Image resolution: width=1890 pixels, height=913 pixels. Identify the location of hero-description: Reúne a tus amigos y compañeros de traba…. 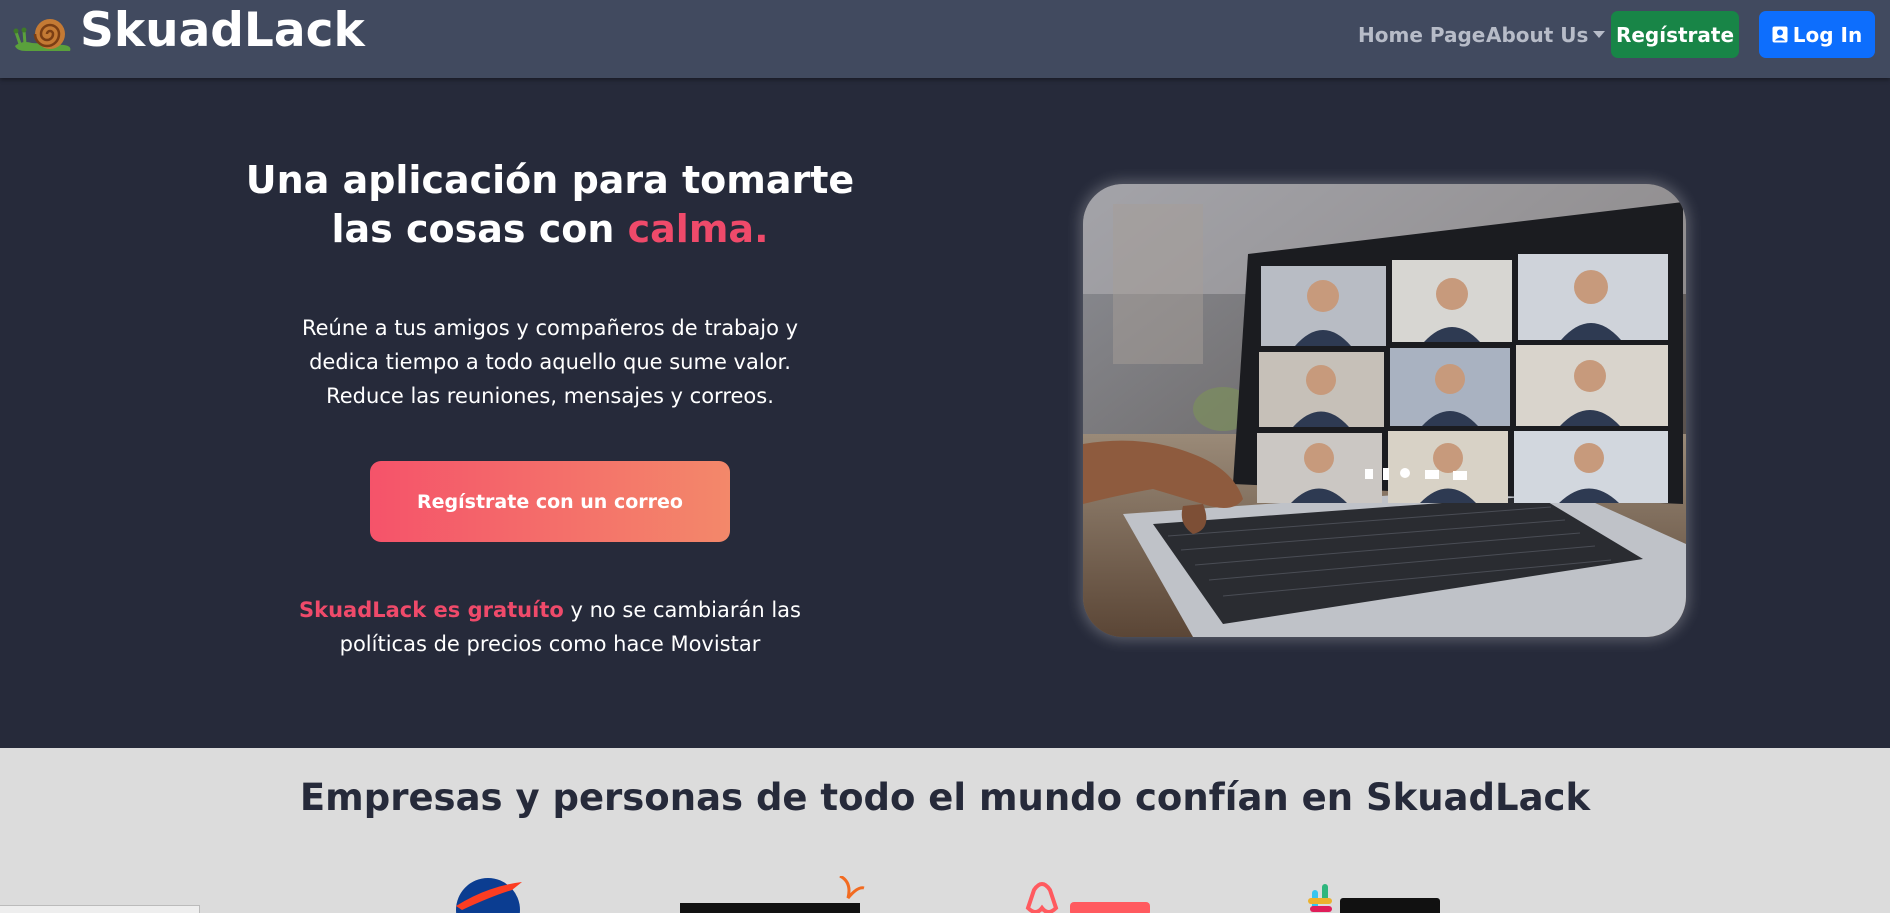
(550, 362).